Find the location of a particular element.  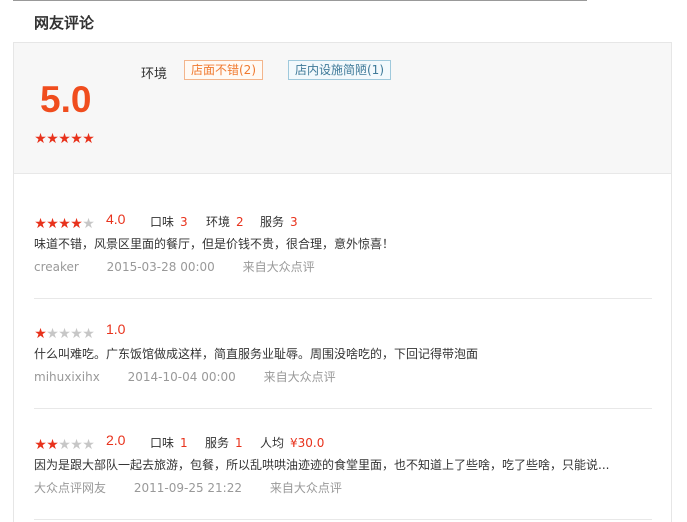

review-meta-item: 服务 3 is located at coordinates (279, 222).